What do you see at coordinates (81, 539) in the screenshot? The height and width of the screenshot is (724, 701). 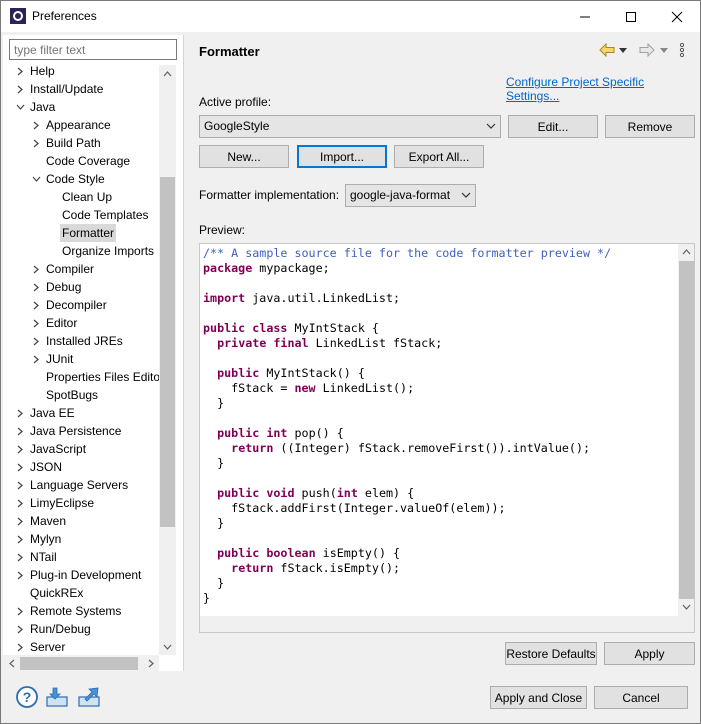 I see `tree-item: Mylyn` at bounding box center [81, 539].